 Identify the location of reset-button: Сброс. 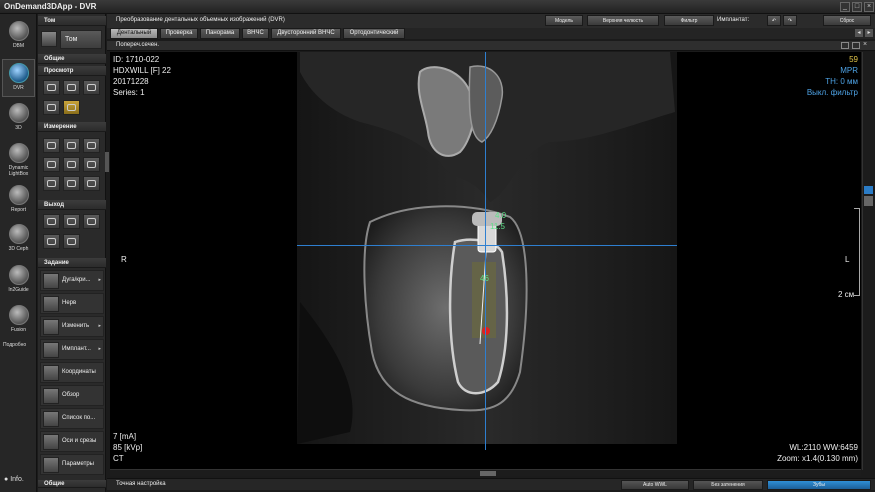
(847, 20).